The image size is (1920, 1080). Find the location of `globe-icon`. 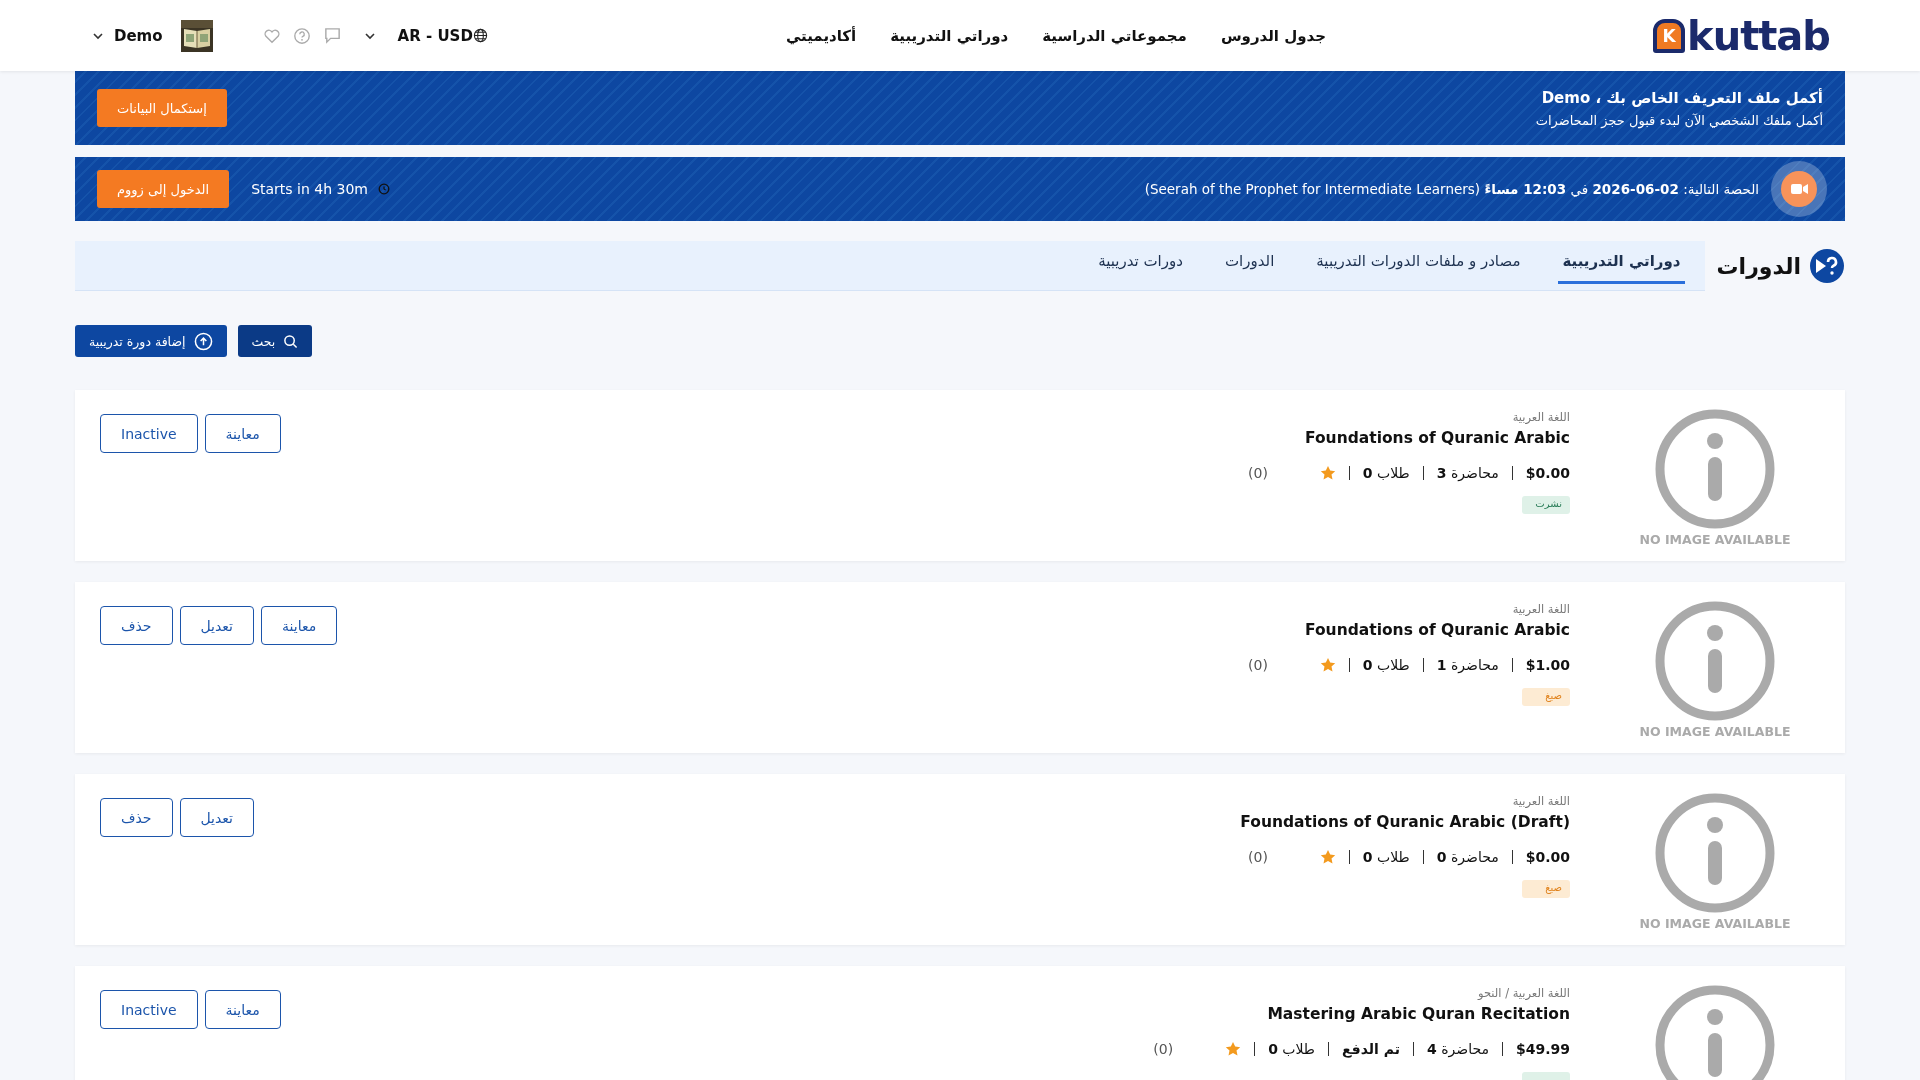

globe-icon is located at coordinates (480, 35).